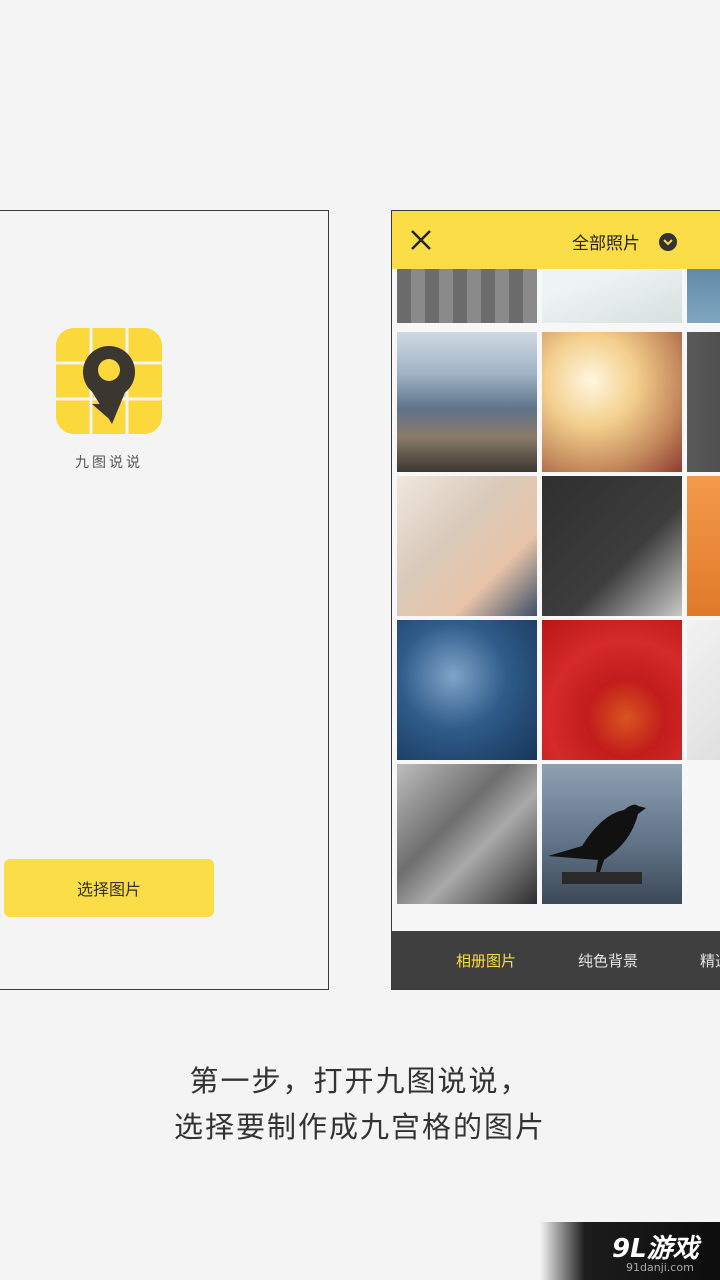  What do you see at coordinates (710, 960) in the screenshot?
I see `tab-featured: 精选` at bounding box center [710, 960].